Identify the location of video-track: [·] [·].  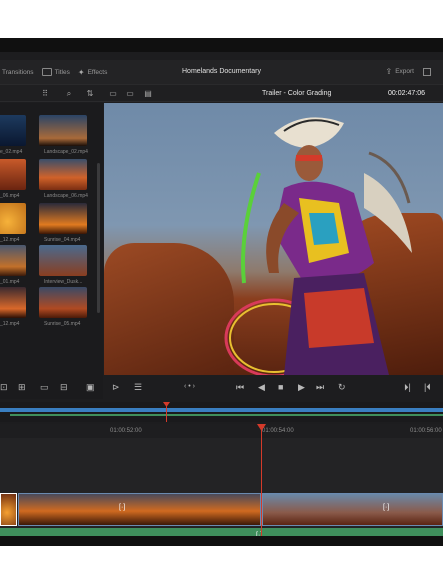
(221, 509).